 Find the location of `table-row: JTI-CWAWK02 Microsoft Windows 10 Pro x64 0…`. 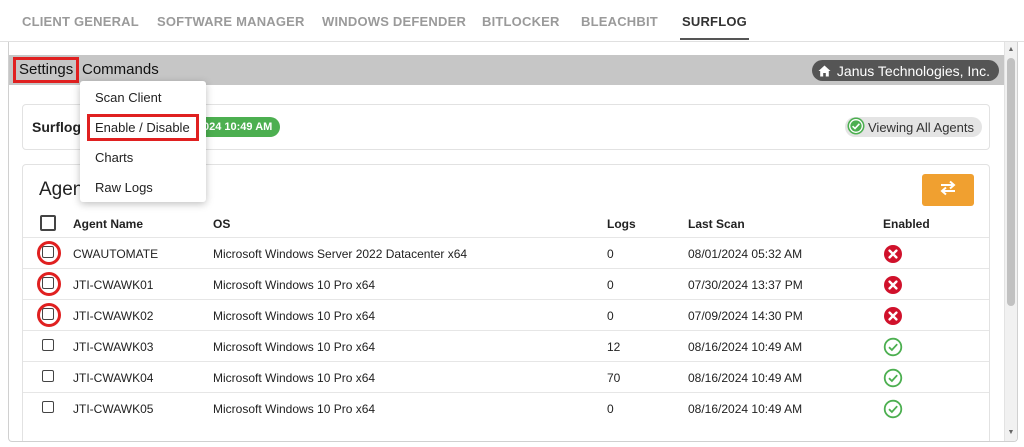

table-row: JTI-CWAWK02 Microsoft Windows 10 Pro x64 0… is located at coordinates (506, 314).